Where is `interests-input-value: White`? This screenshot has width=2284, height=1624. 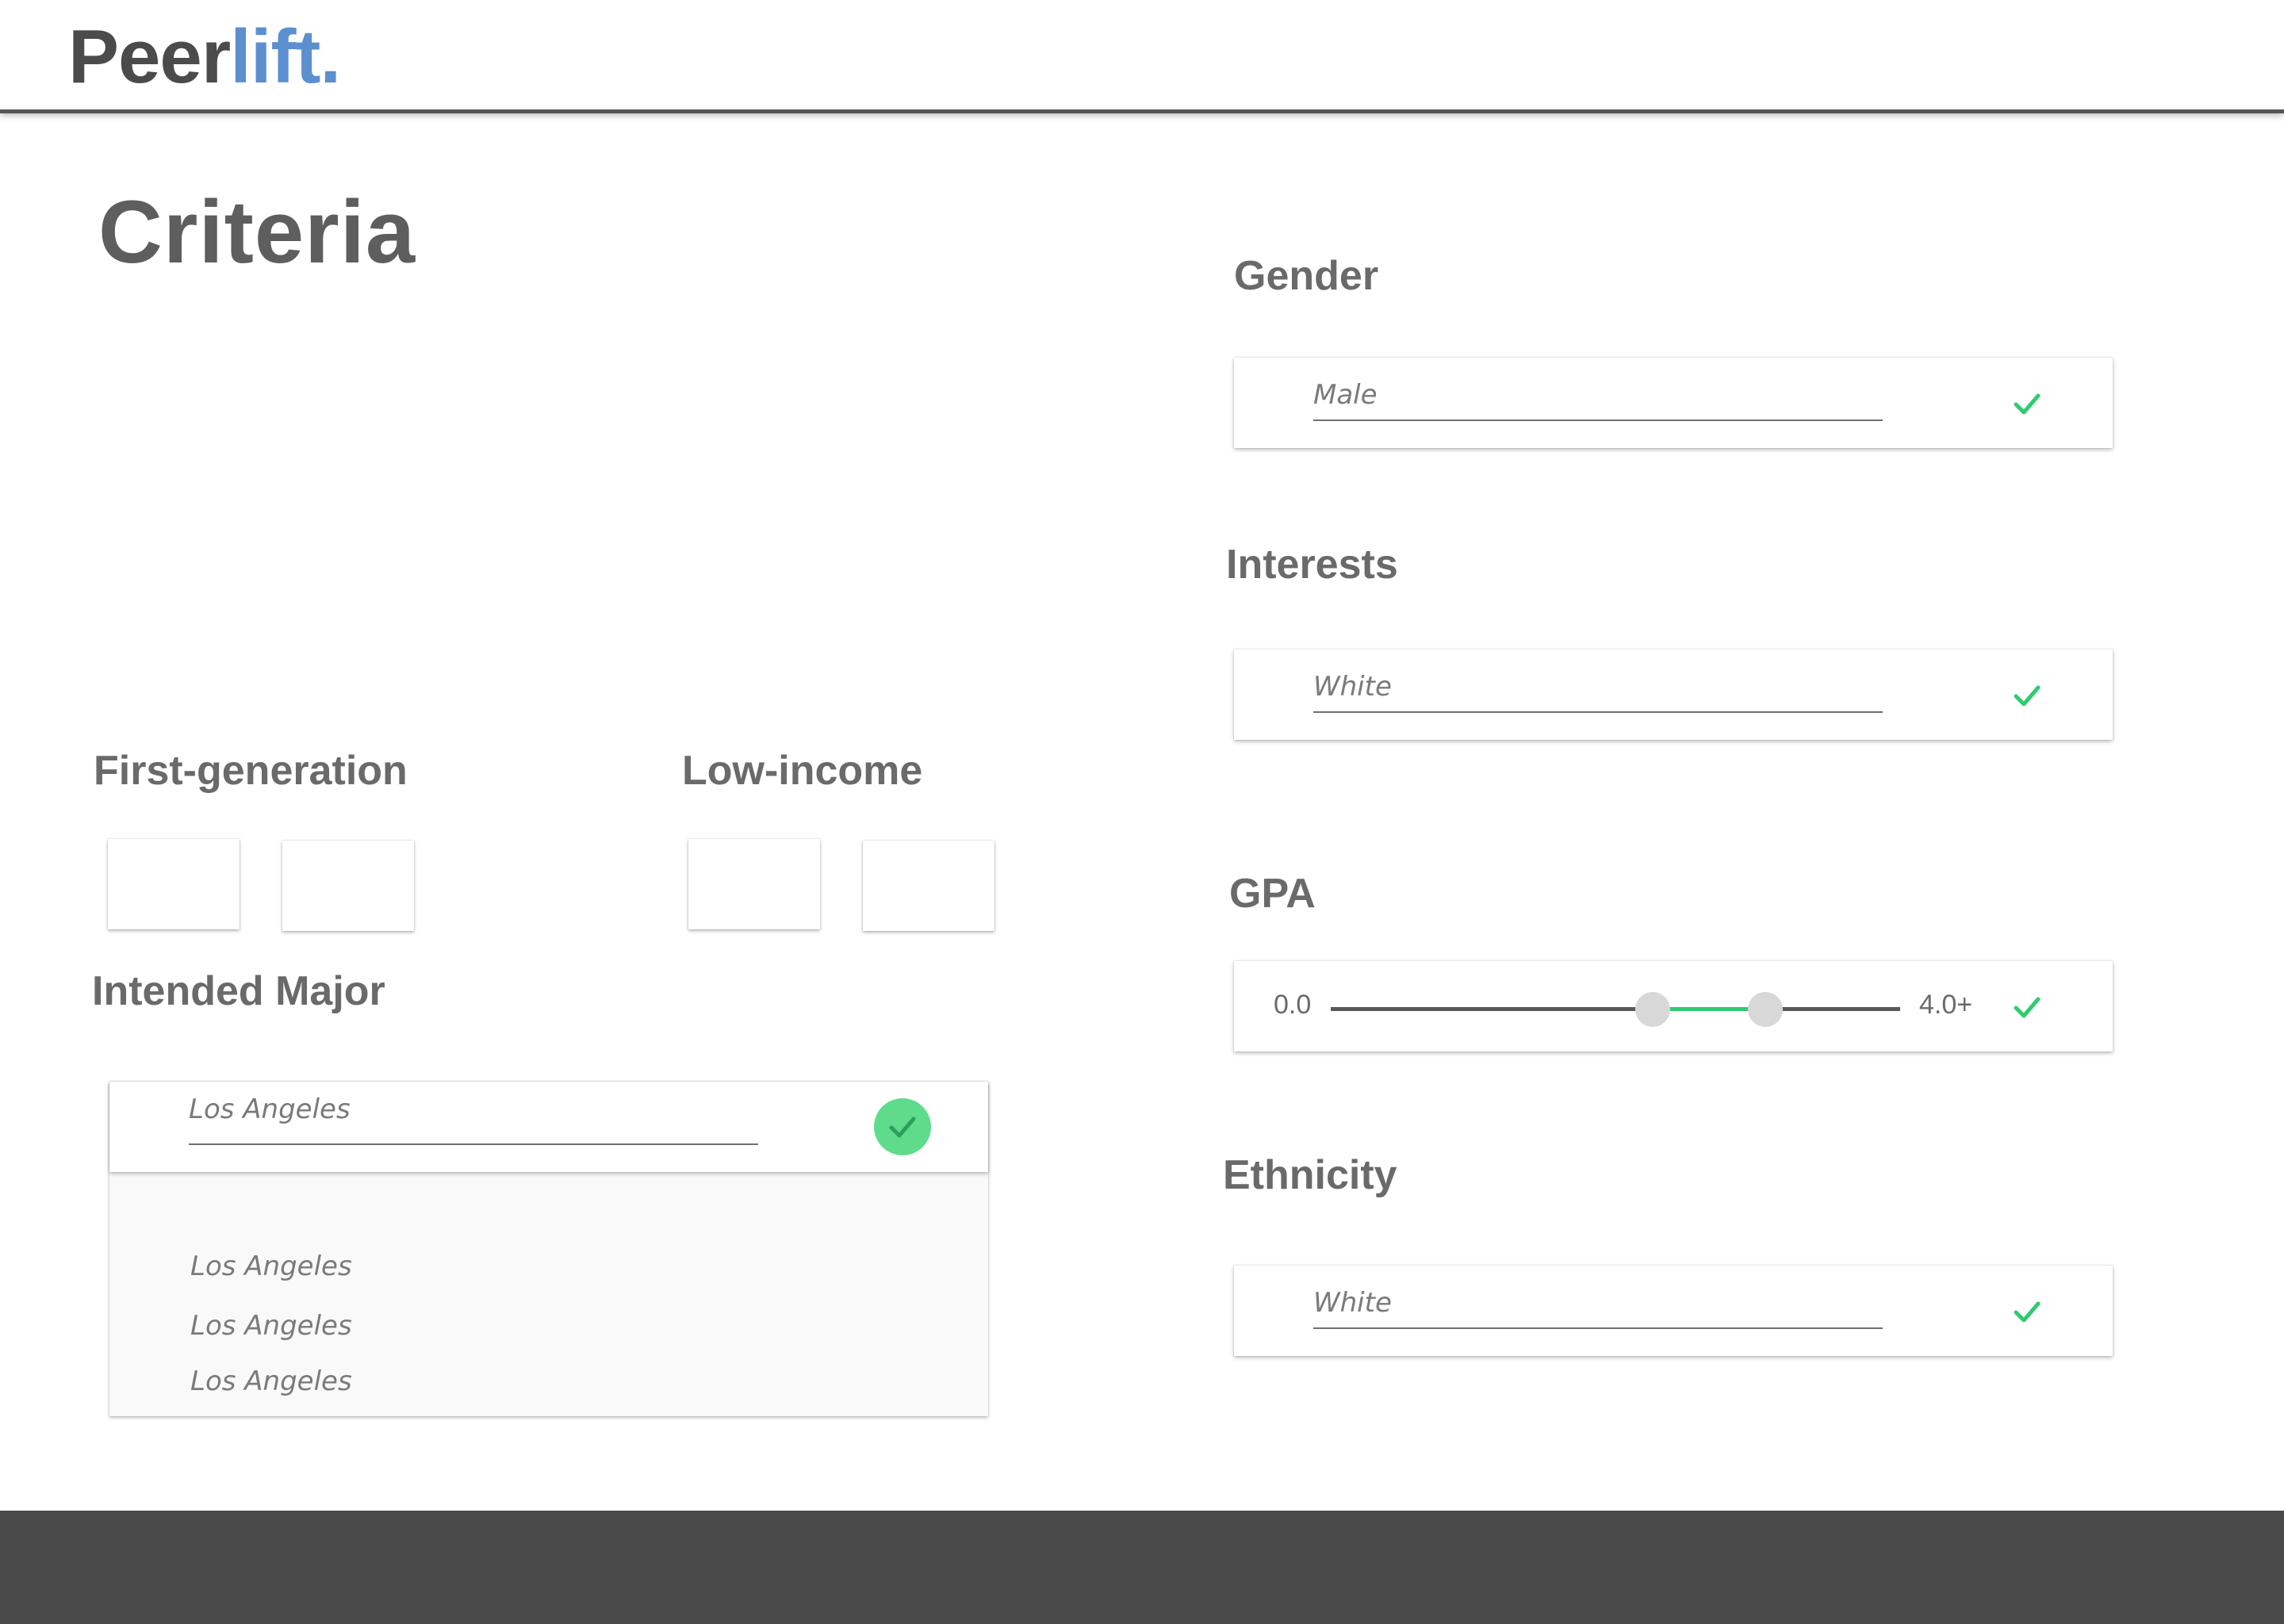 interests-input-value: White is located at coordinates (1352, 686).